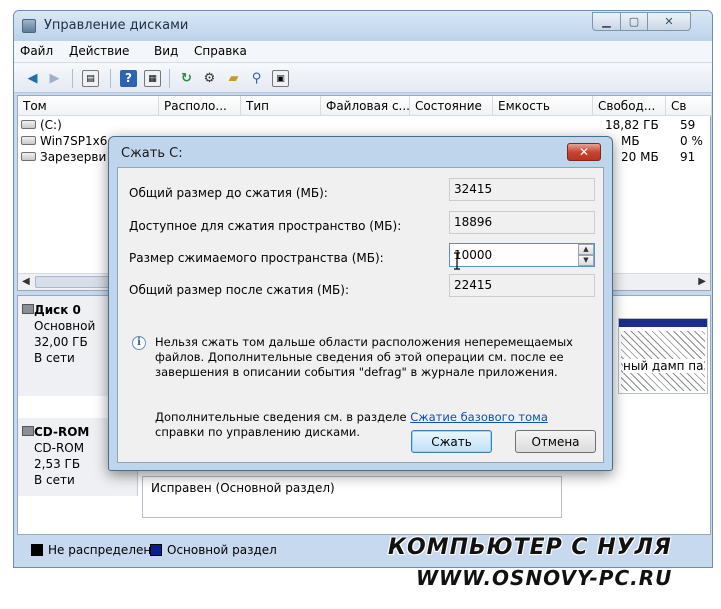 The width and height of the screenshot is (721, 609). What do you see at coordinates (663, 323) in the screenshot?
I see `partition-header` at bounding box center [663, 323].